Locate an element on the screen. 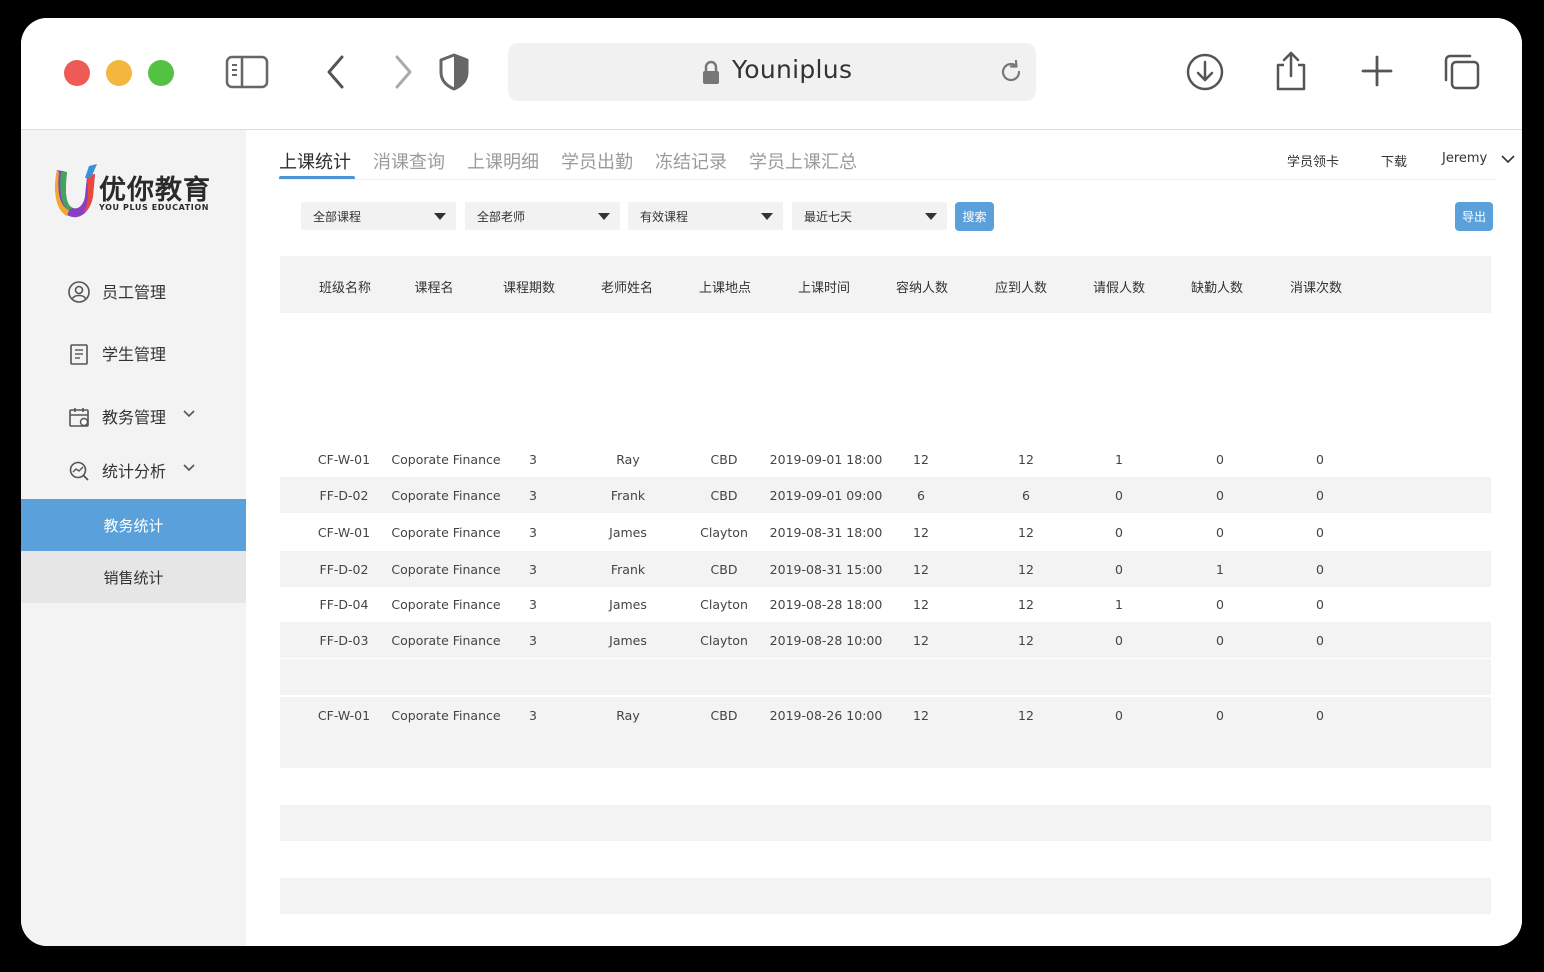  search-button: 搜索 is located at coordinates (974, 216).